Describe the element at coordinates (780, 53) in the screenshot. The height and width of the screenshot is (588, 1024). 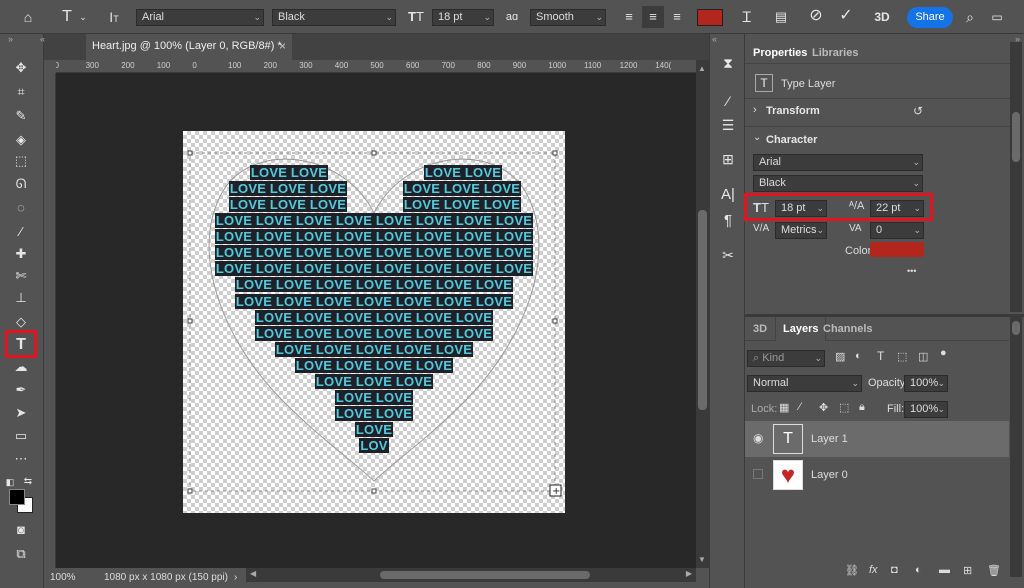
I see `tab-properties: Properties` at that location.